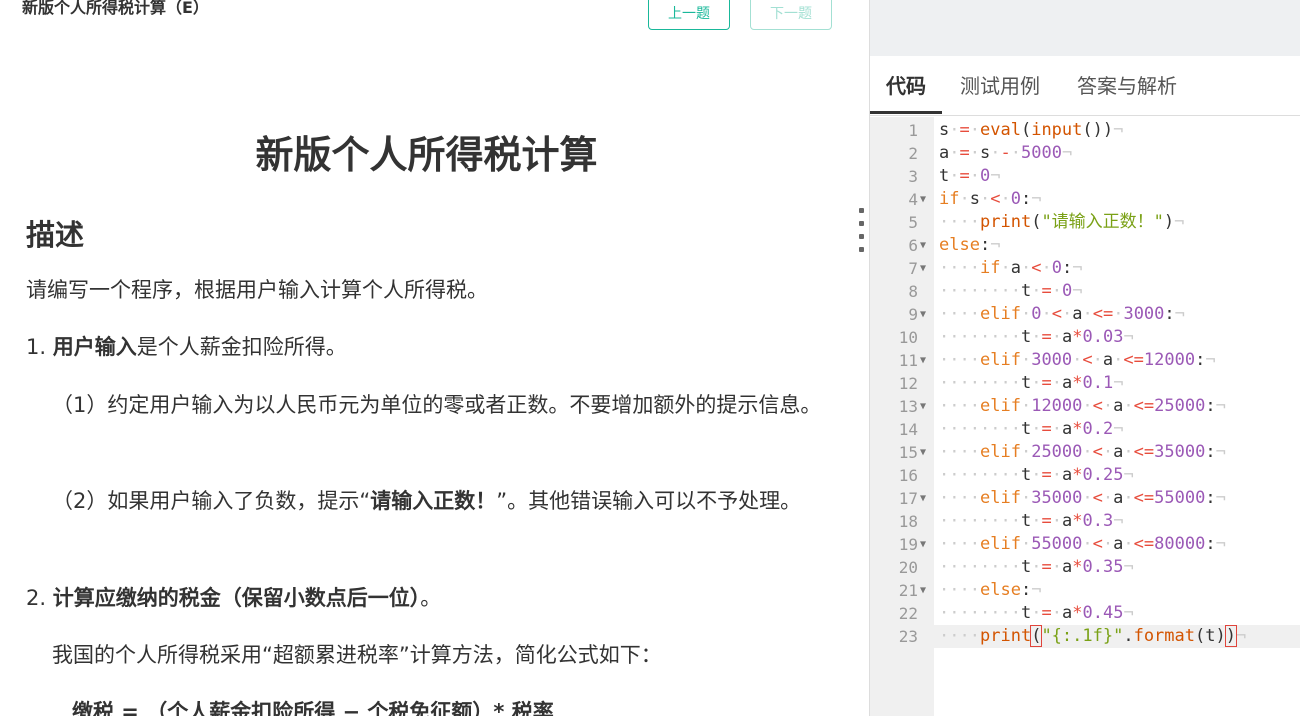  I want to click on code-line: 12 ········t·=·a*0.1¬, so click(1085, 383).